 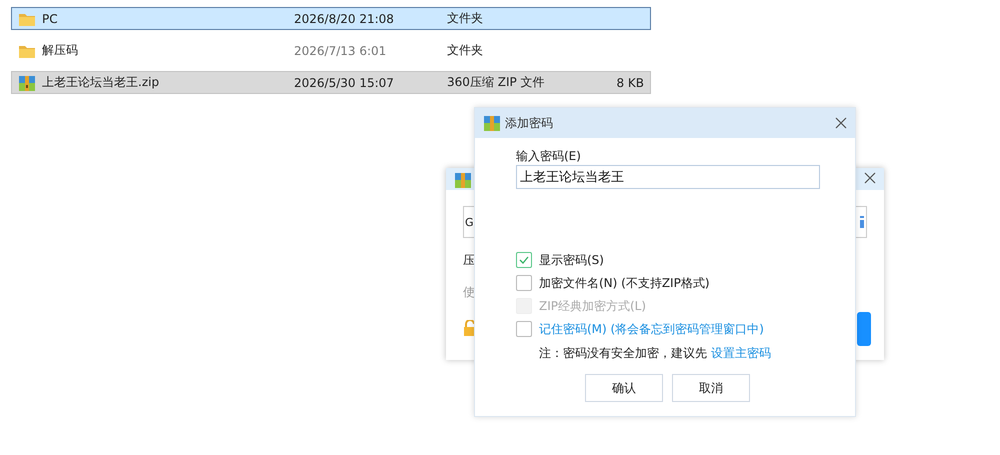 I want to click on window-title: 添加密码, so click(x=529, y=123).